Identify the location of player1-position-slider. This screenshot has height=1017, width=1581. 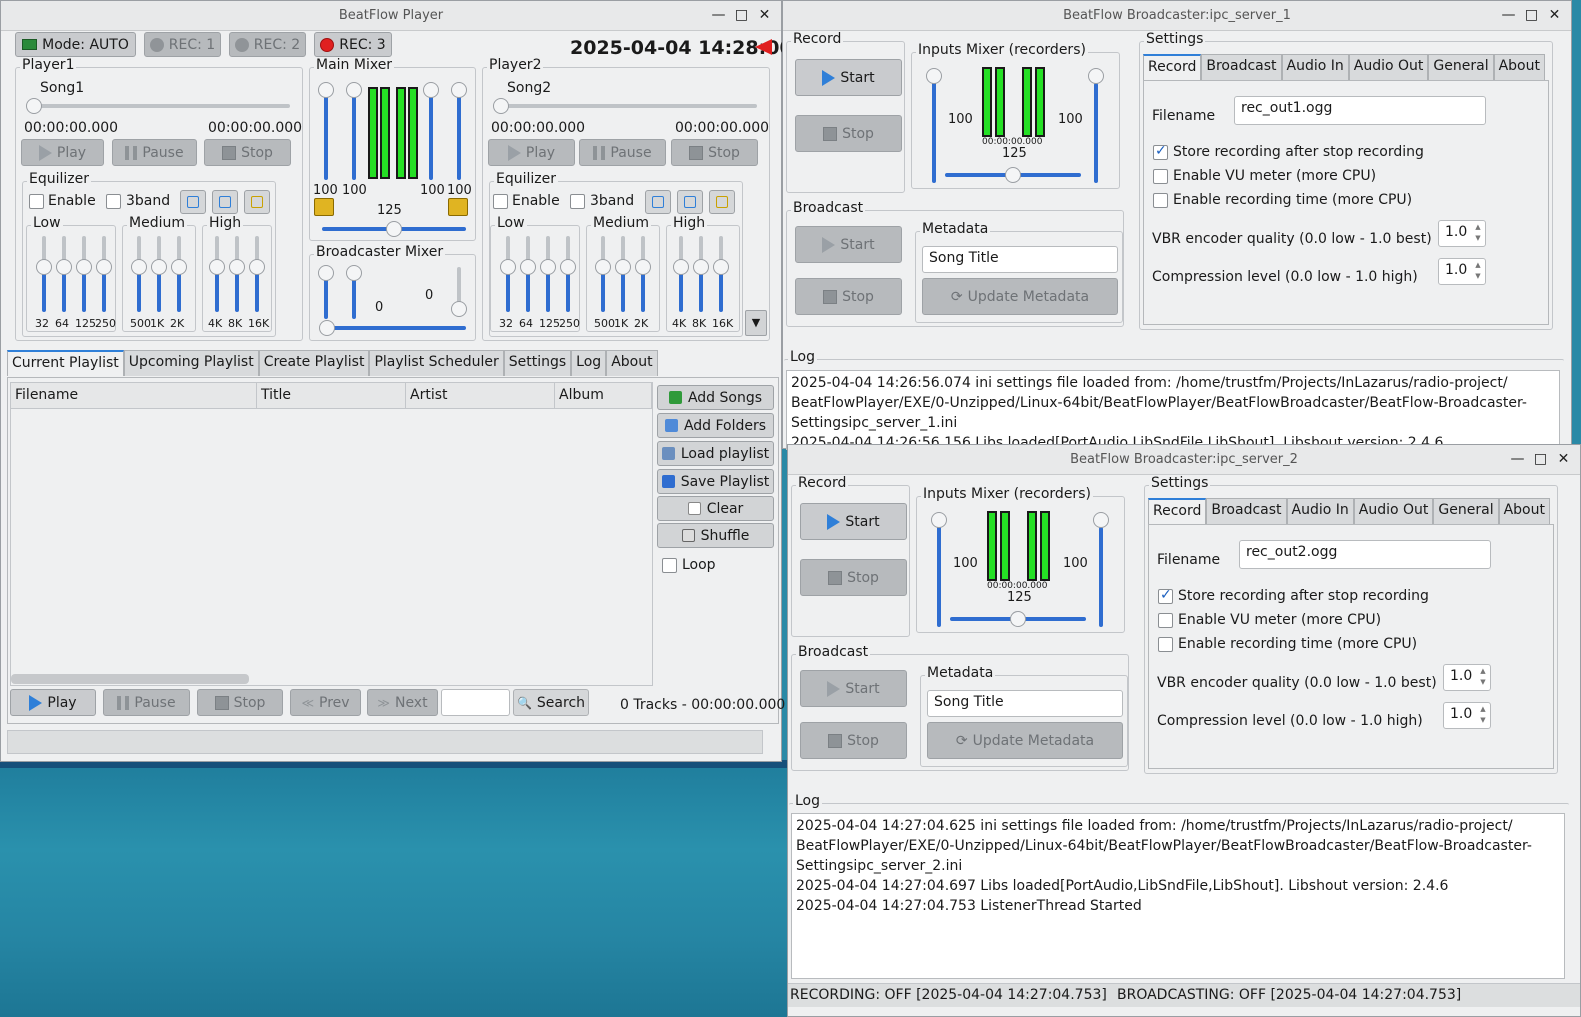
(160, 106).